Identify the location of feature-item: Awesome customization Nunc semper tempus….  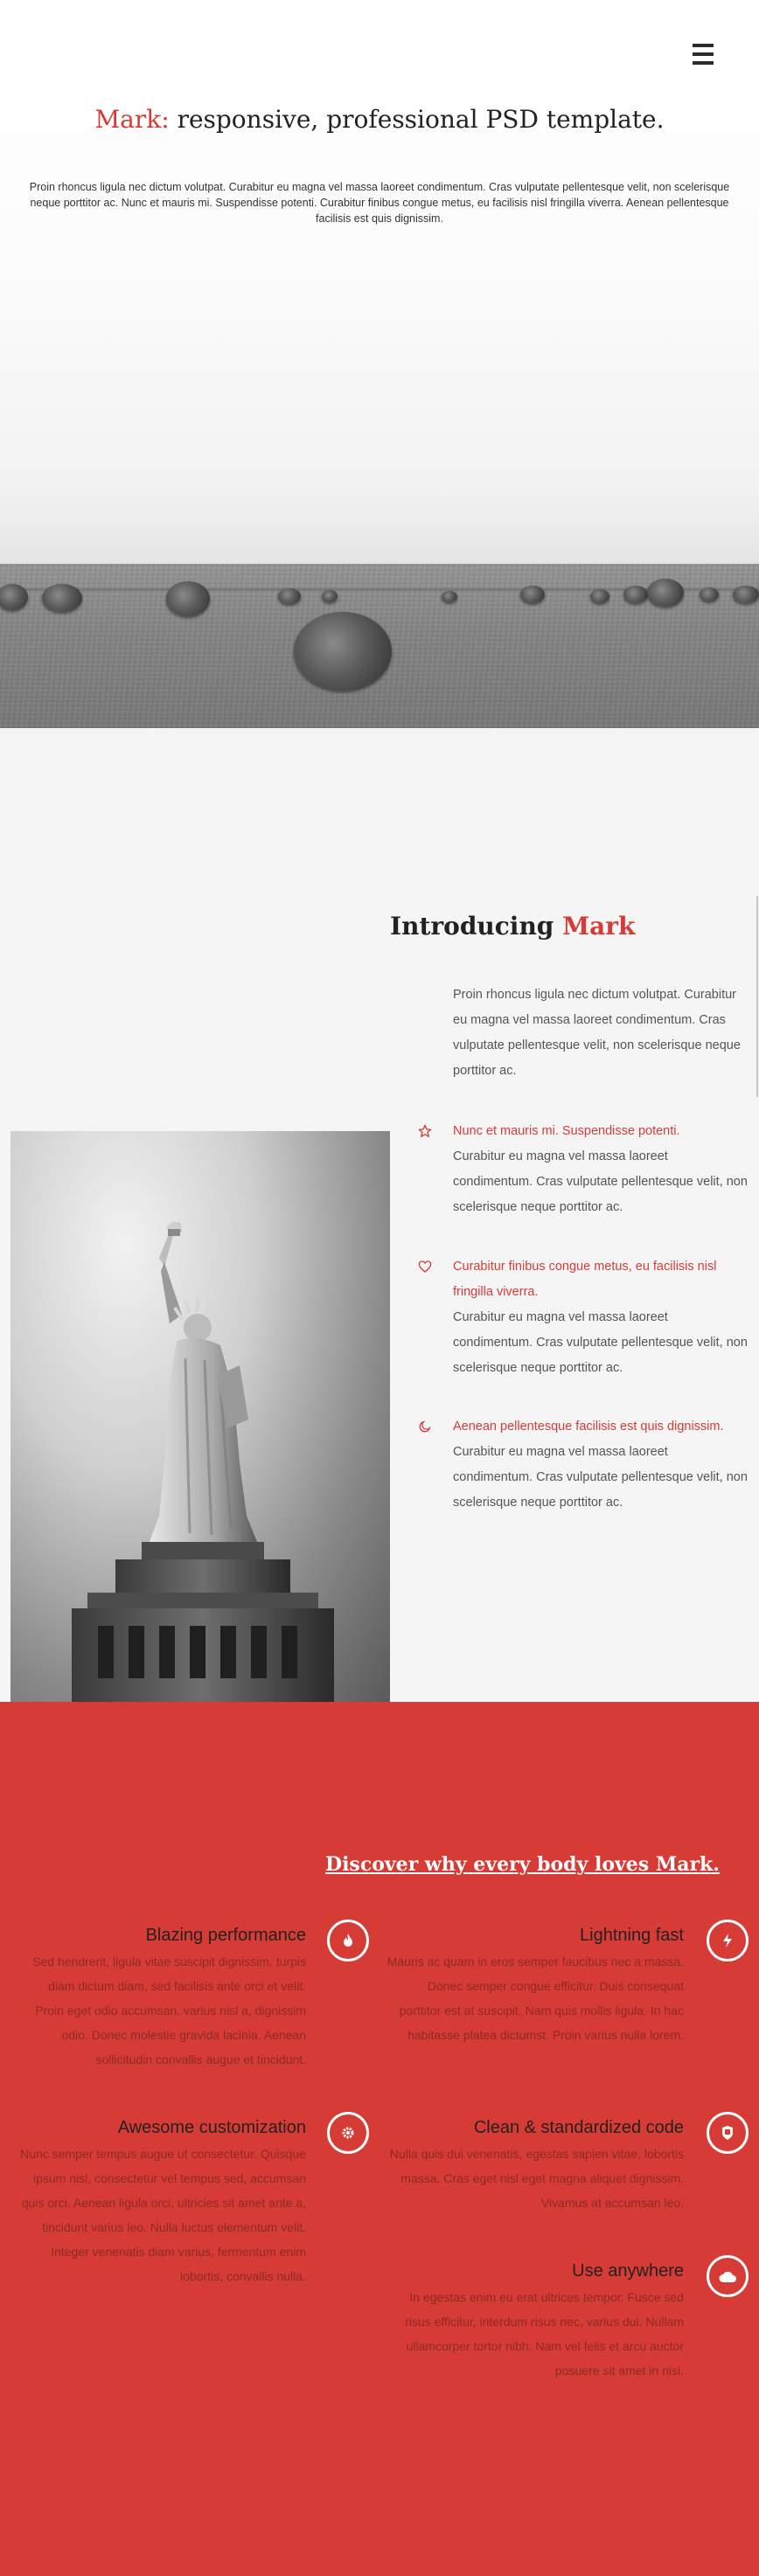
(161, 2201).